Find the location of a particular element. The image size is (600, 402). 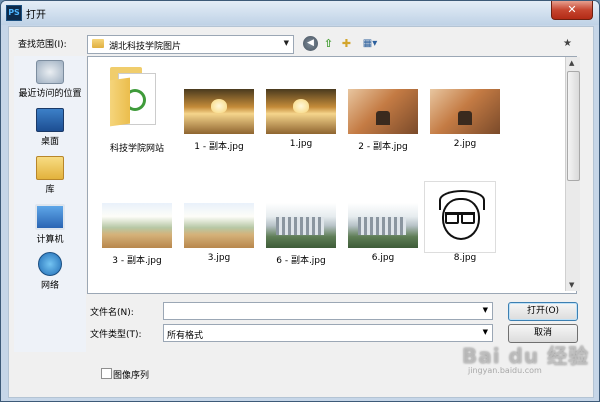

file-item: 6 - 副本.jpg is located at coordinates (301, 244).